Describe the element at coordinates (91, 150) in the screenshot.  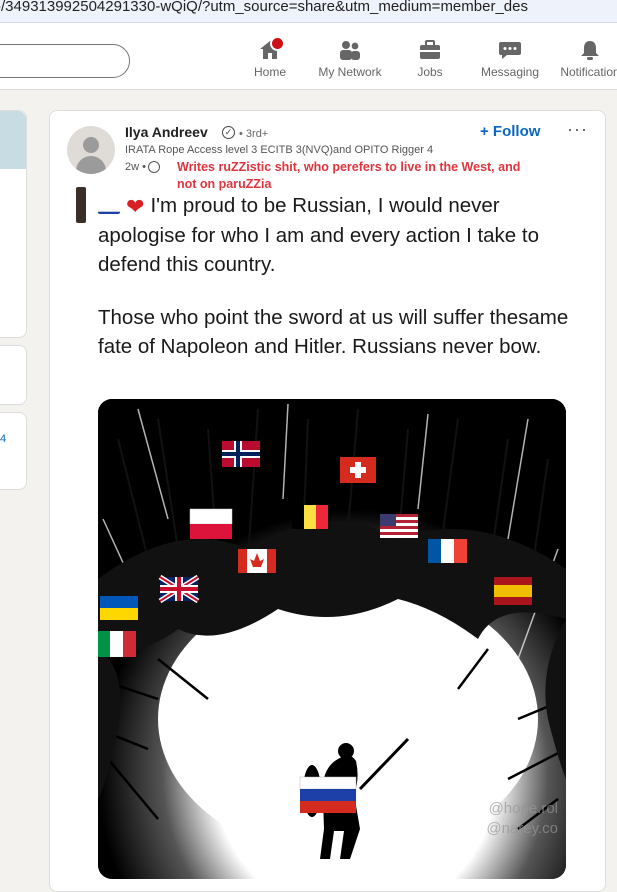
I see `avatar` at that location.